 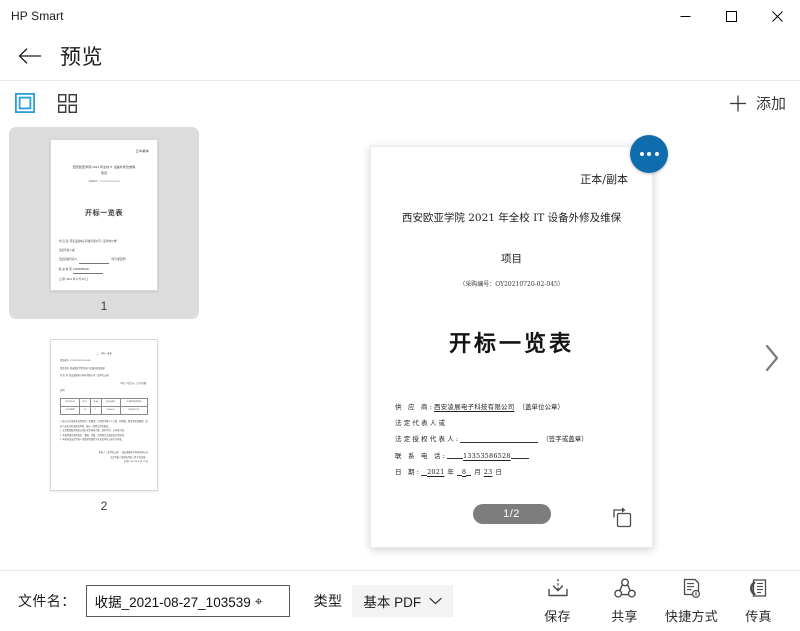 I want to click on thumb1-field-5: 日 期: 2021 年 8 月 23 日, so click(x=73, y=279).